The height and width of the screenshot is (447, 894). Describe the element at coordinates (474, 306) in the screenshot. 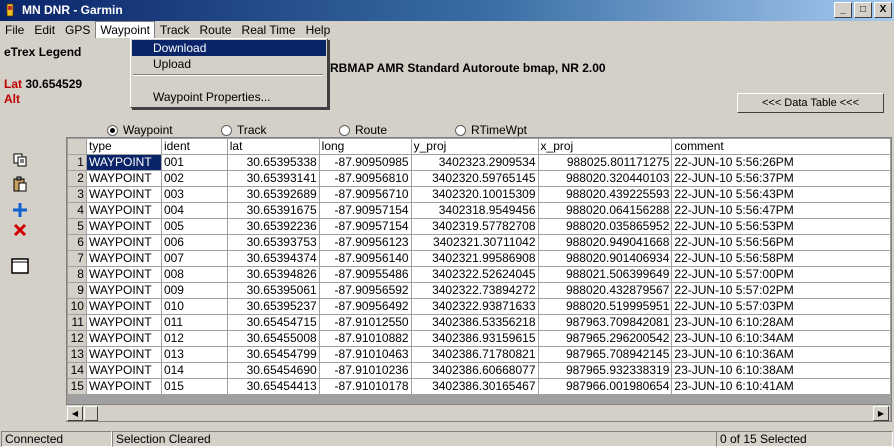

I see `cell-y-proj: 3402322.93871633` at that location.